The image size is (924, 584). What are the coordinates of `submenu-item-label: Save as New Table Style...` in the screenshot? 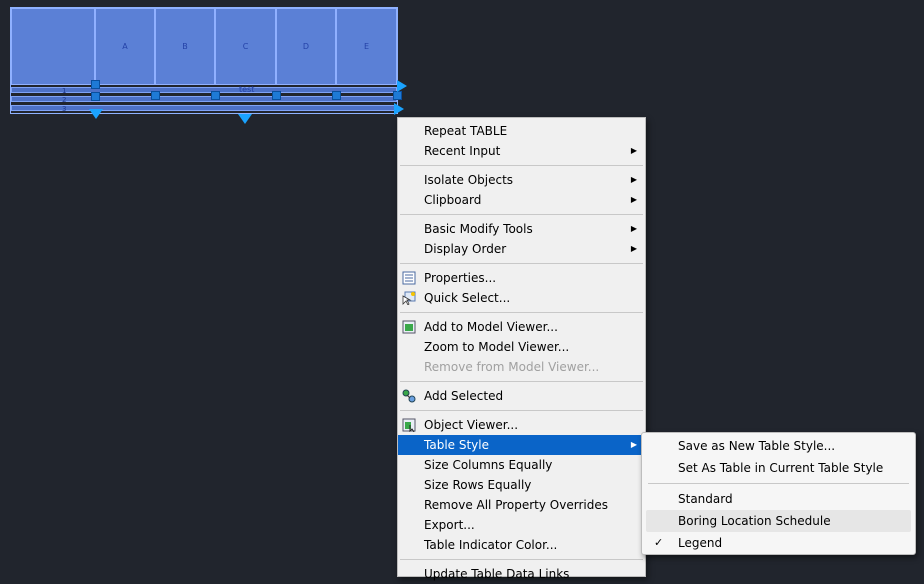 It's located at (757, 446).